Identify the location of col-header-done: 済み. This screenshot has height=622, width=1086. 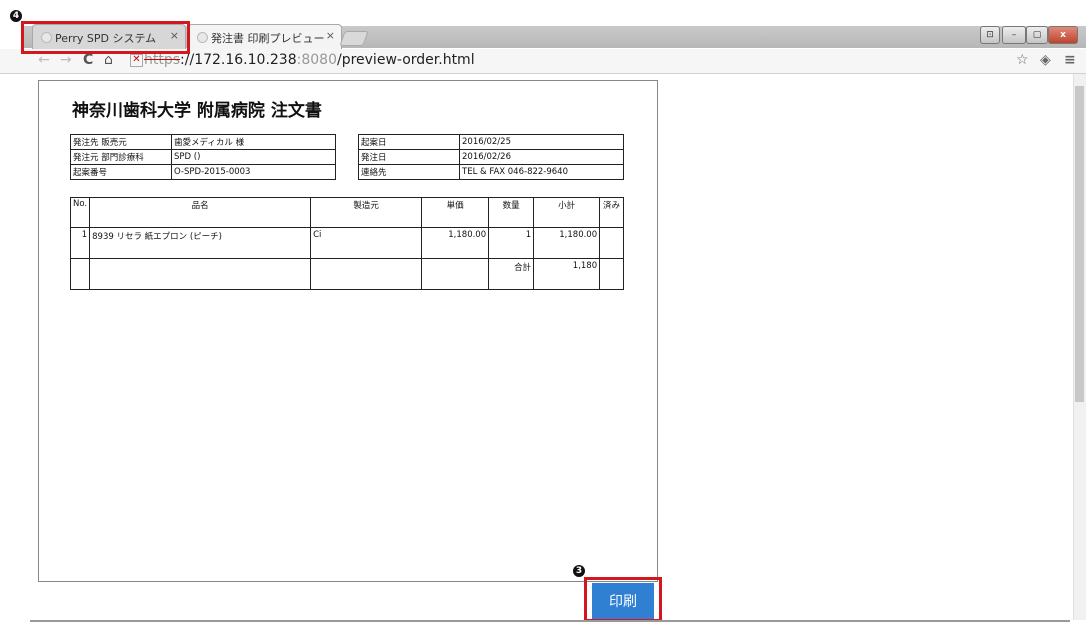
(611, 212).